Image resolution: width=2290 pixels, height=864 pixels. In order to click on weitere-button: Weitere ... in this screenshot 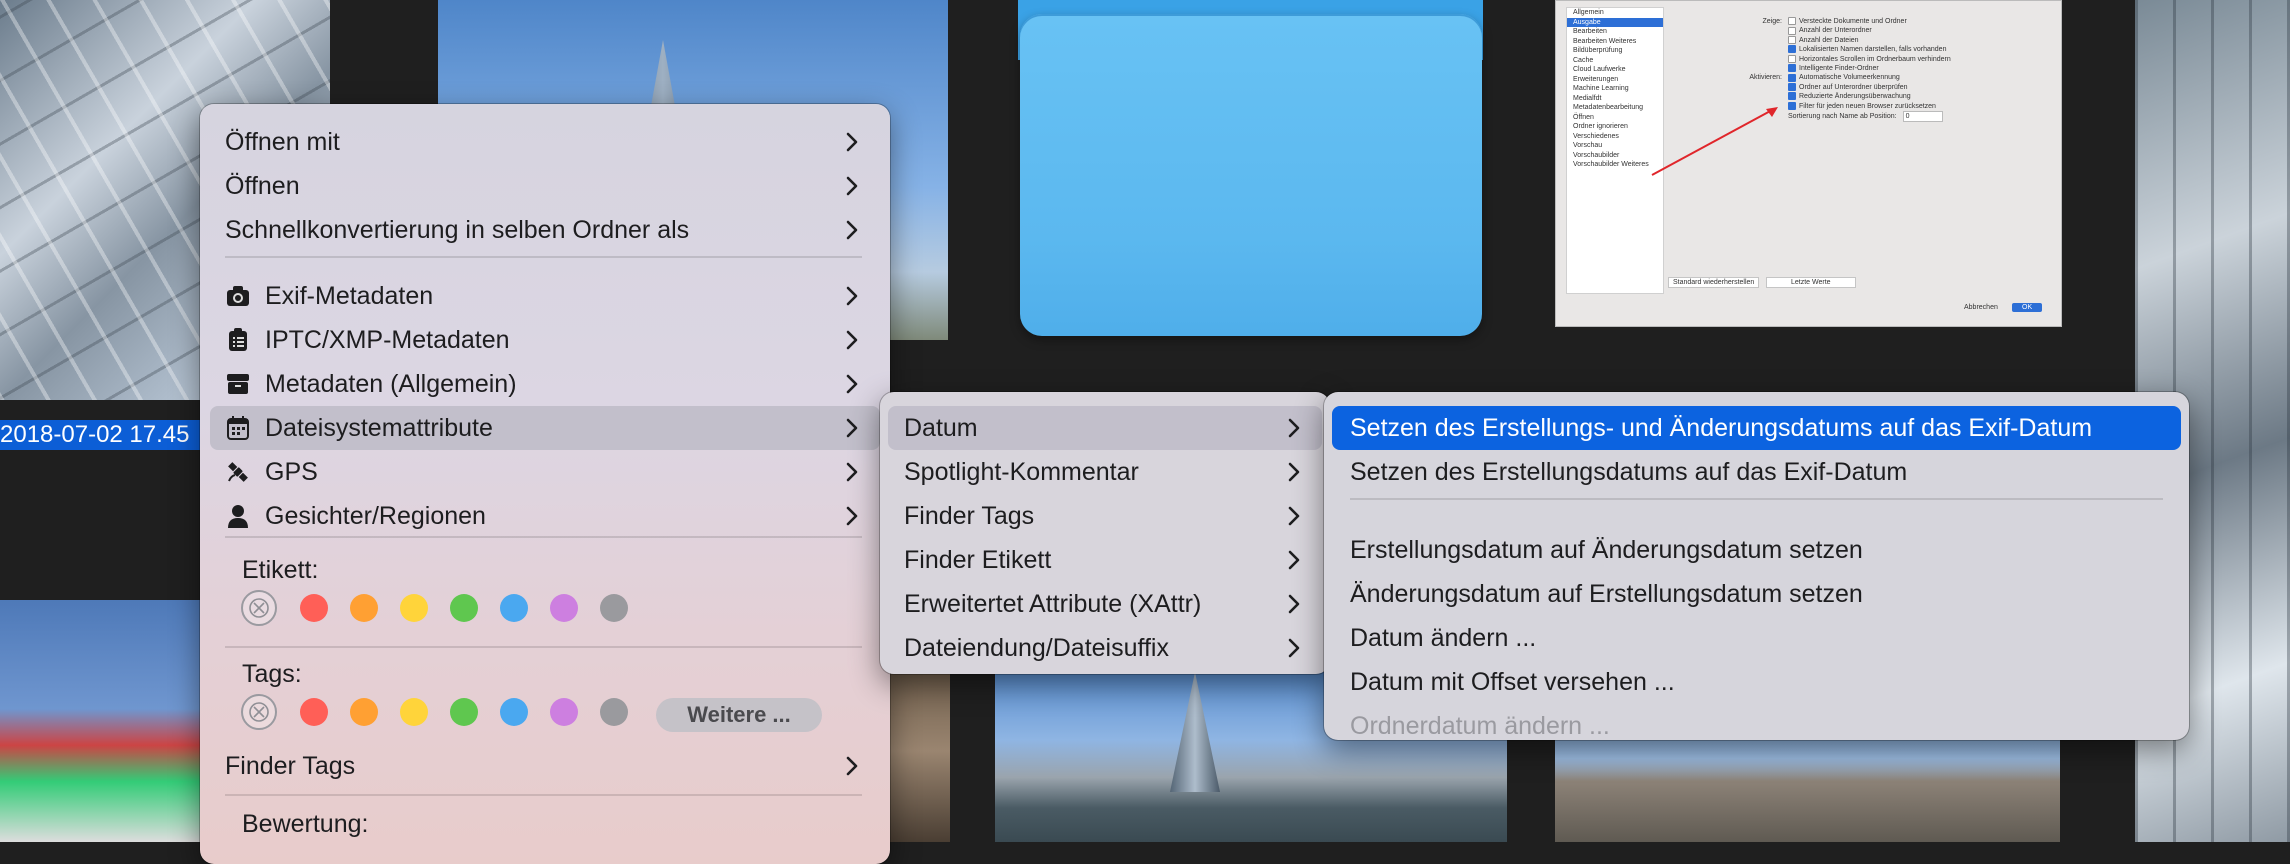, I will do `click(739, 715)`.